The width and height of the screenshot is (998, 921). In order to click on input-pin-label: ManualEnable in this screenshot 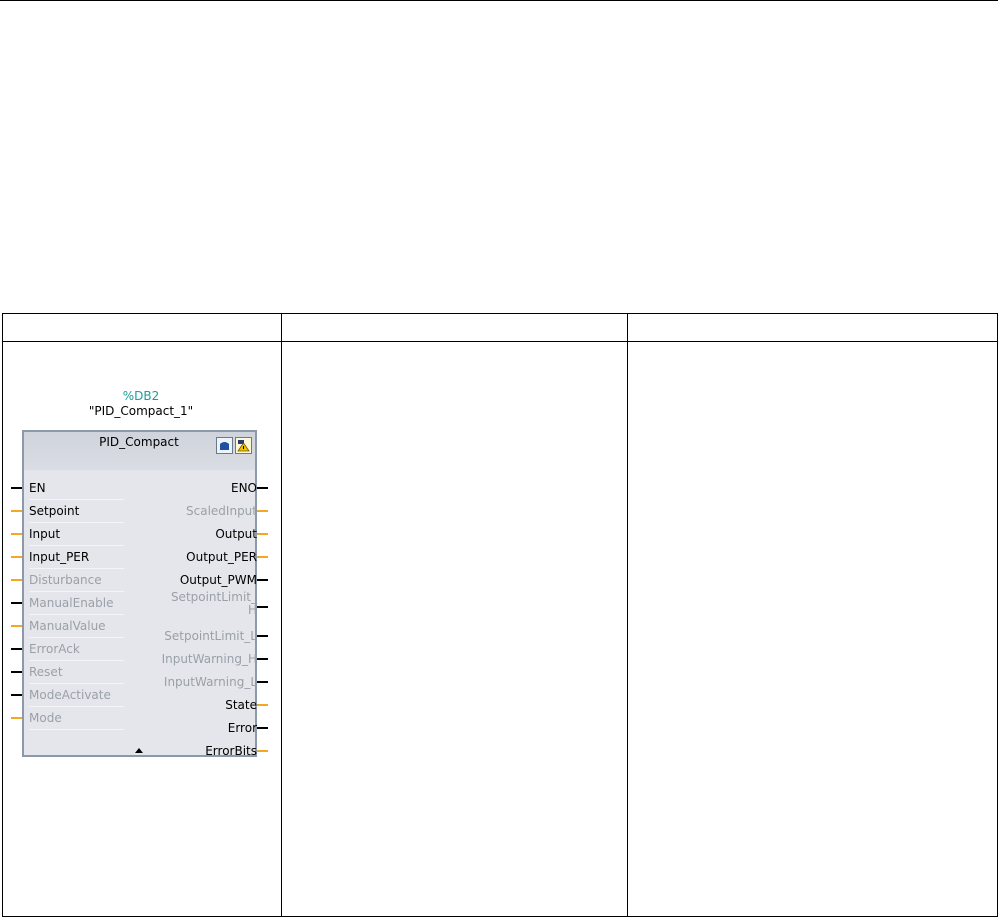, I will do `click(71, 603)`.